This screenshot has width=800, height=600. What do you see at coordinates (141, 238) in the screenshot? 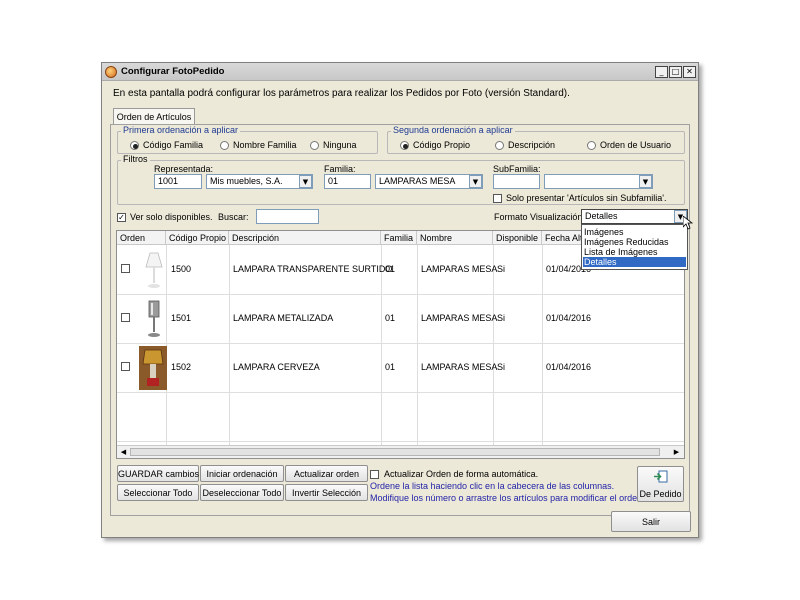
I see `column-header-orden: Orden` at bounding box center [141, 238].